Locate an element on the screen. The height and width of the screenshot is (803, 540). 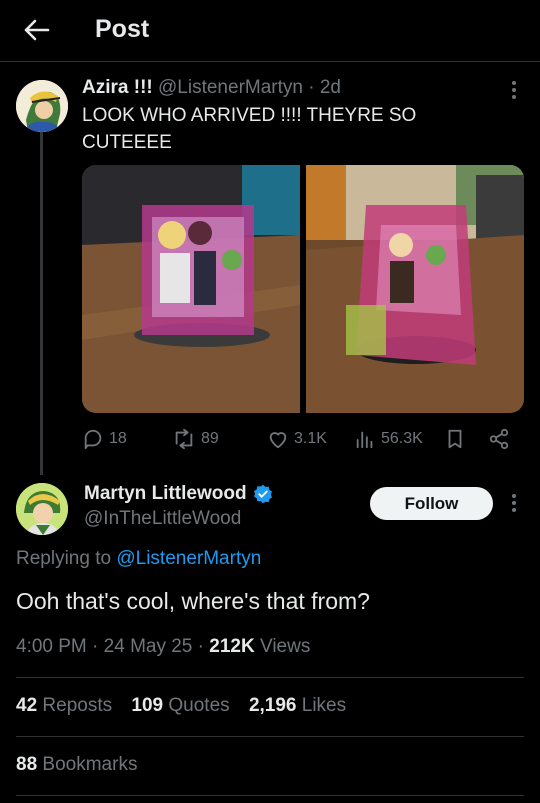
author-name: Azira !!! is located at coordinates (117, 87).